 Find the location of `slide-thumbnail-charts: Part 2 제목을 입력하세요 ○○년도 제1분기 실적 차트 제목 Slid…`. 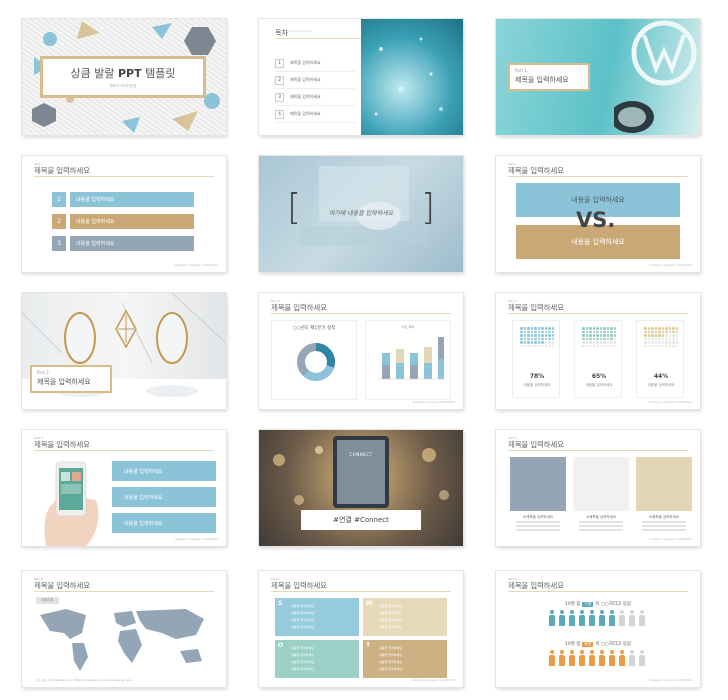

slide-thumbnail-charts: Part 2 제목을 입력하세요 ○○년도 제1분기 실적 차트 제목 Slid… is located at coordinates (361, 351).